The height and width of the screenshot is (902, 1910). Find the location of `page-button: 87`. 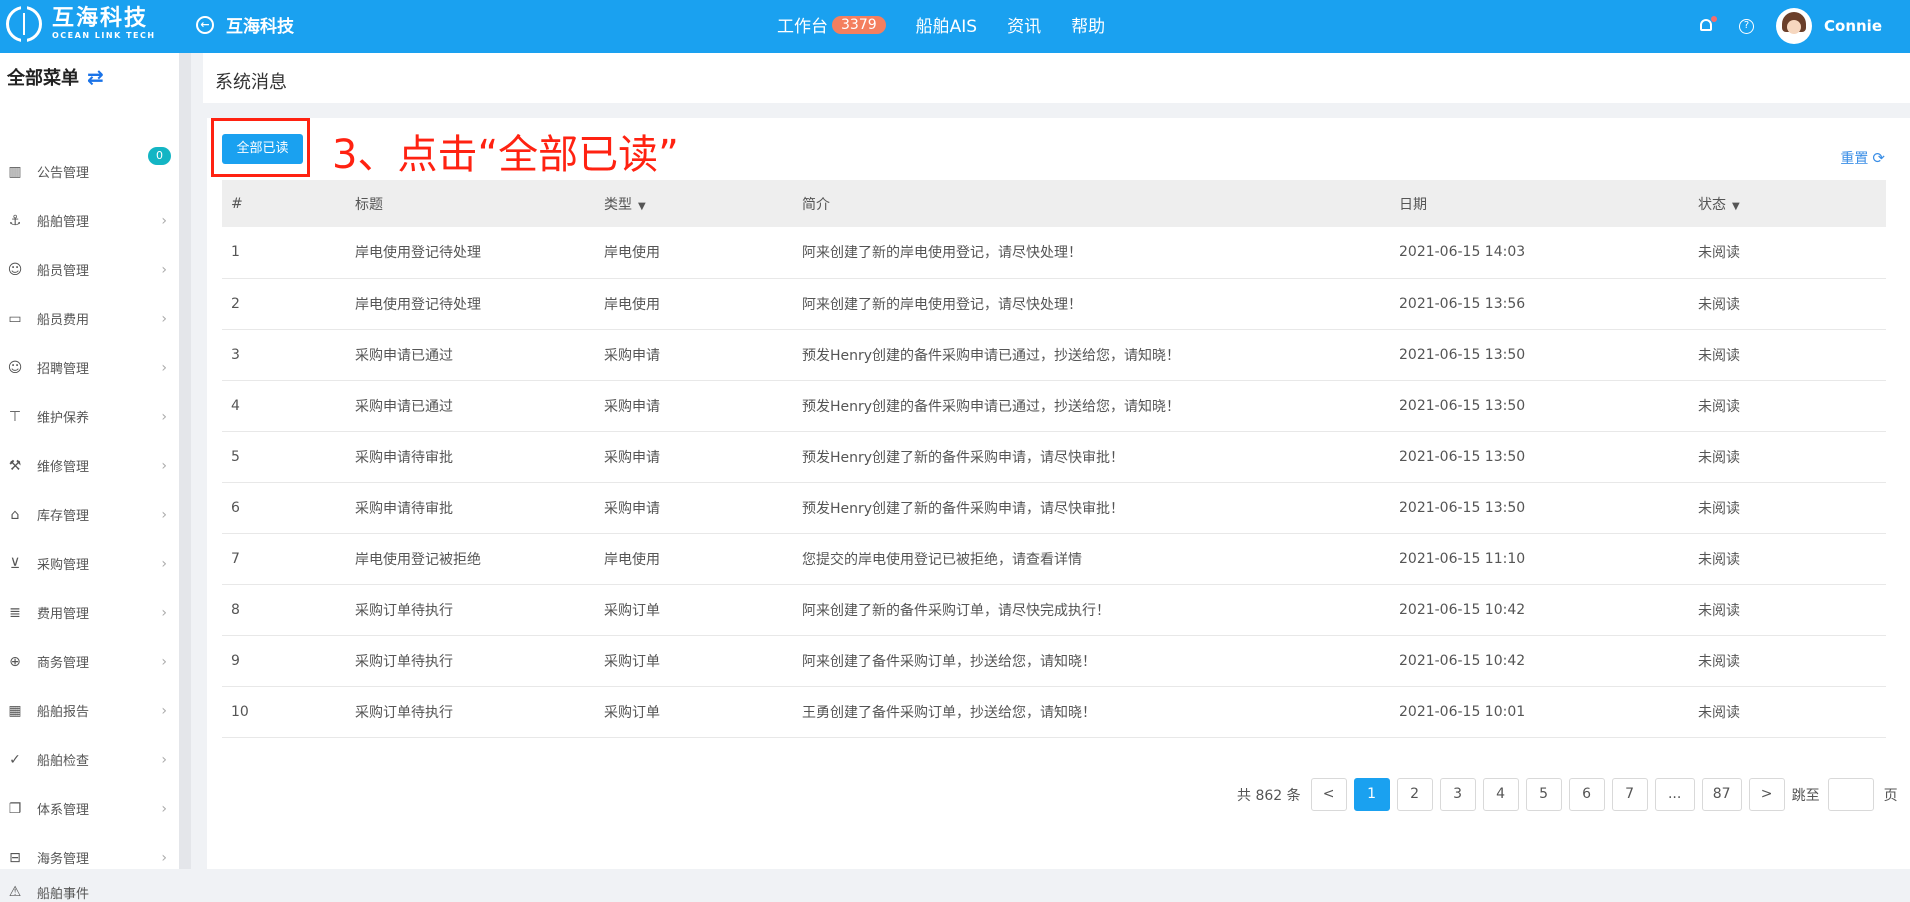

page-button: 87 is located at coordinates (1721, 794).